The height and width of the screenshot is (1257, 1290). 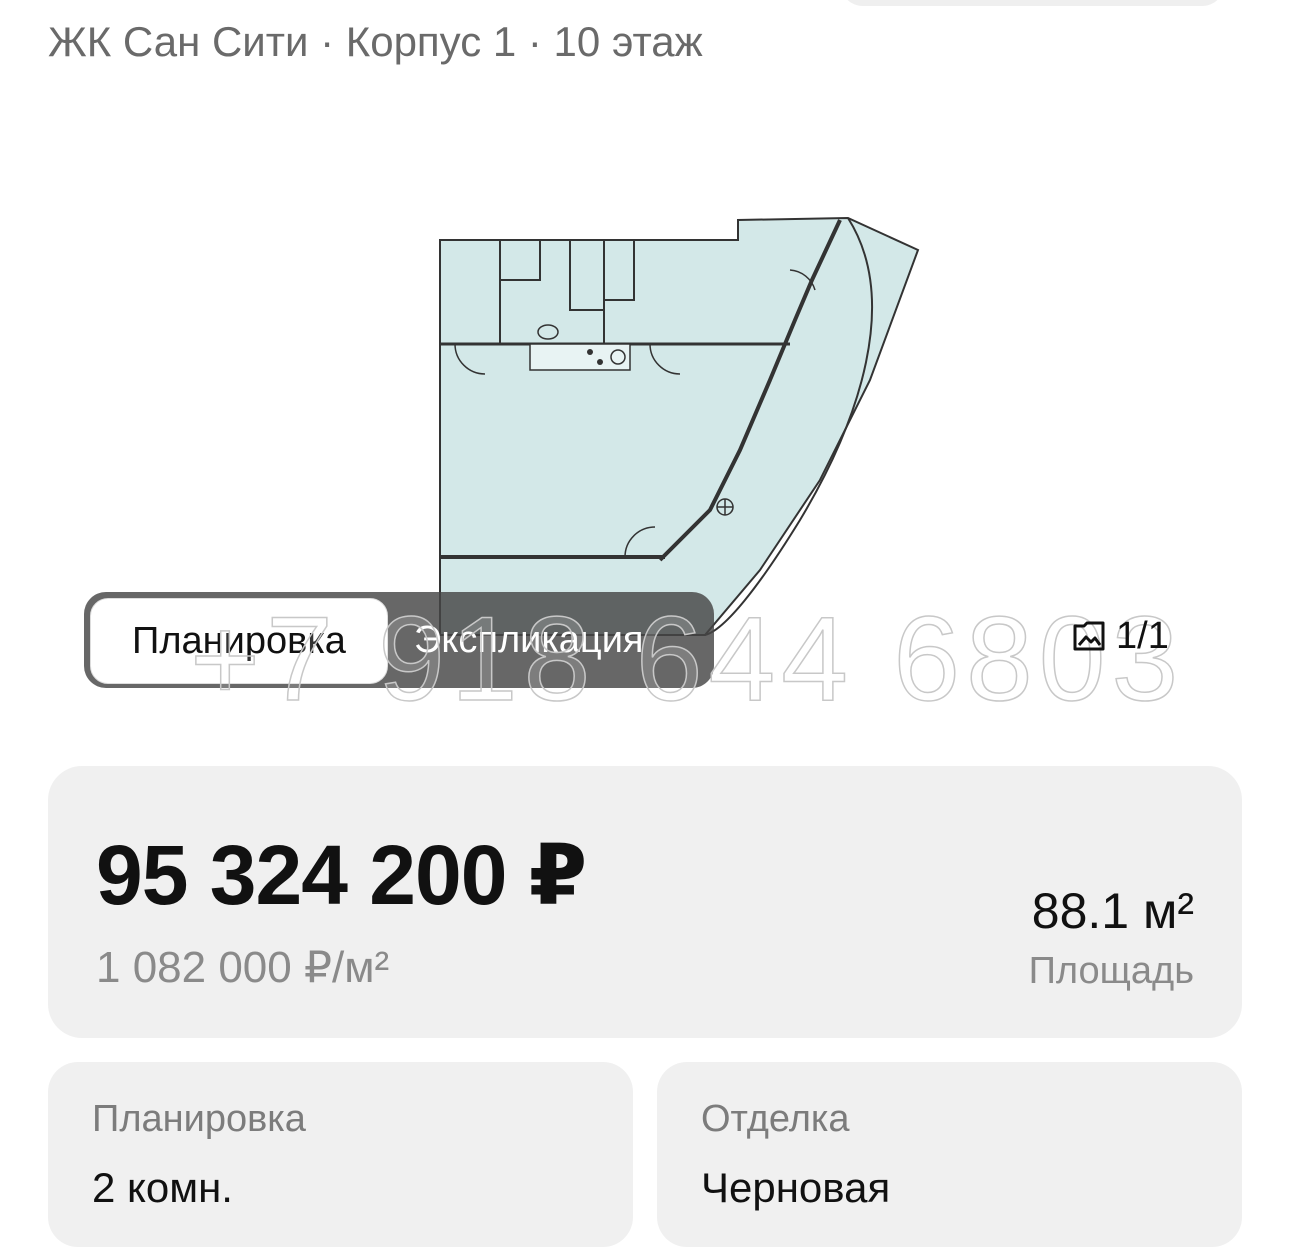 What do you see at coordinates (199, 1119) in the screenshot?
I see `layout-label: Планировка` at bounding box center [199, 1119].